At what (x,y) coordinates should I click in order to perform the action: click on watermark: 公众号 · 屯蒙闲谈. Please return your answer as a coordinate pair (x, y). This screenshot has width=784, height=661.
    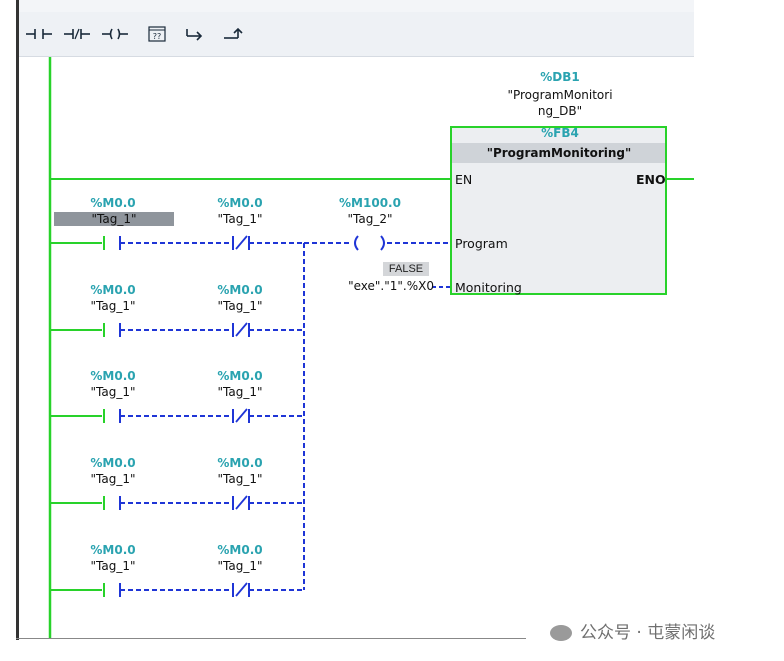
    Looking at the image, I should click on (632, 630).